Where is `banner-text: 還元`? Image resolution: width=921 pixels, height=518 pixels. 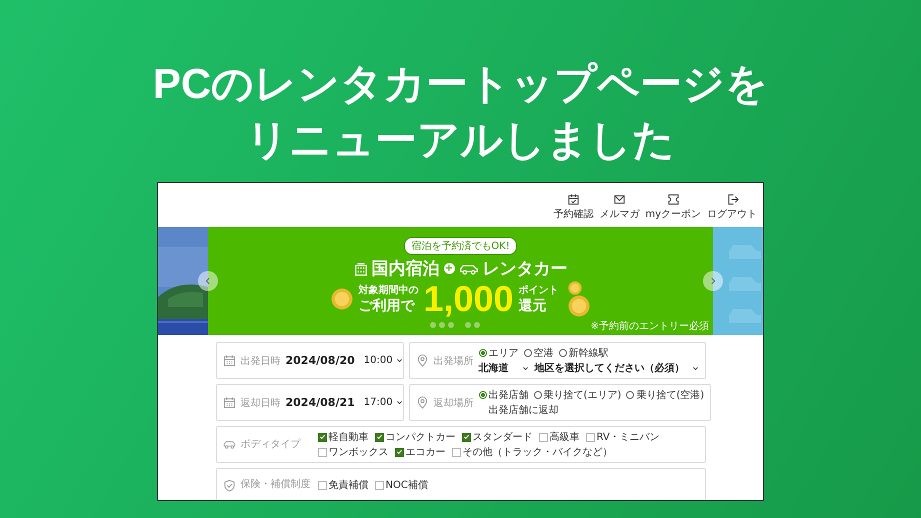 banner-text: 還元 is located at coordinates (533, 306).